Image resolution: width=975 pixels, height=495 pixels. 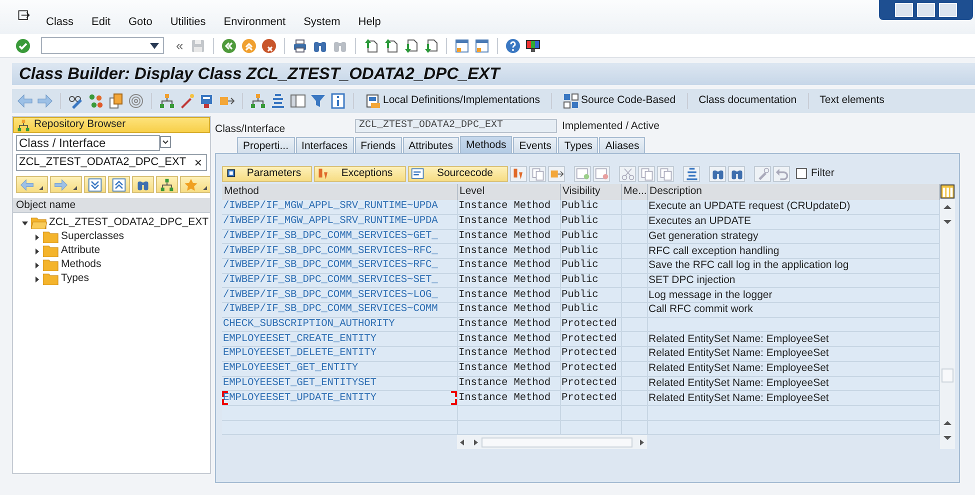 I want to click on right-arrow-icon, so click(x=45, y=101).